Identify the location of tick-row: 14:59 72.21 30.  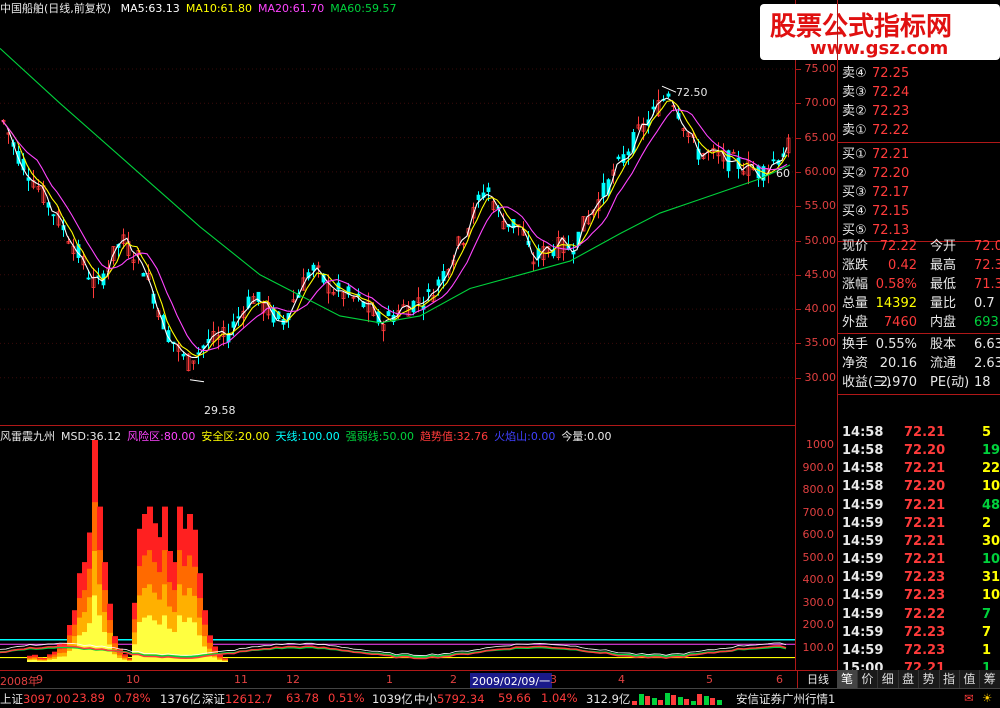
(919, 542).